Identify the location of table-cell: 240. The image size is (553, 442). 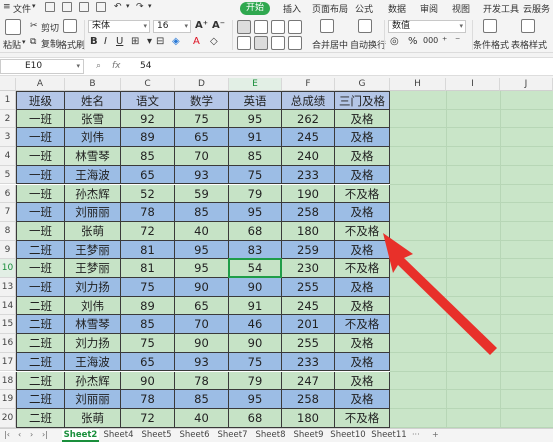
(308, 156).